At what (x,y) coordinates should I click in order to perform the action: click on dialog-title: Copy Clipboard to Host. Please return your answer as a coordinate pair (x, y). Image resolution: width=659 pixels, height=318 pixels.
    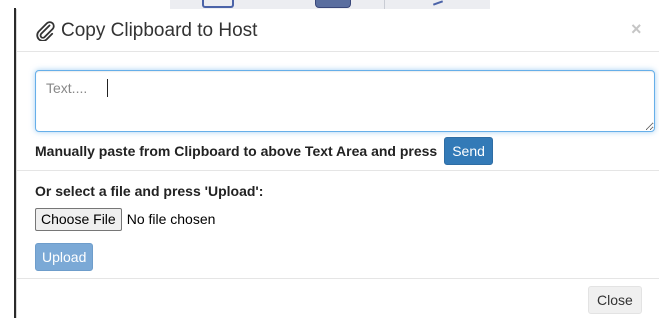
    Looking at the image, I should click on (159, 30).